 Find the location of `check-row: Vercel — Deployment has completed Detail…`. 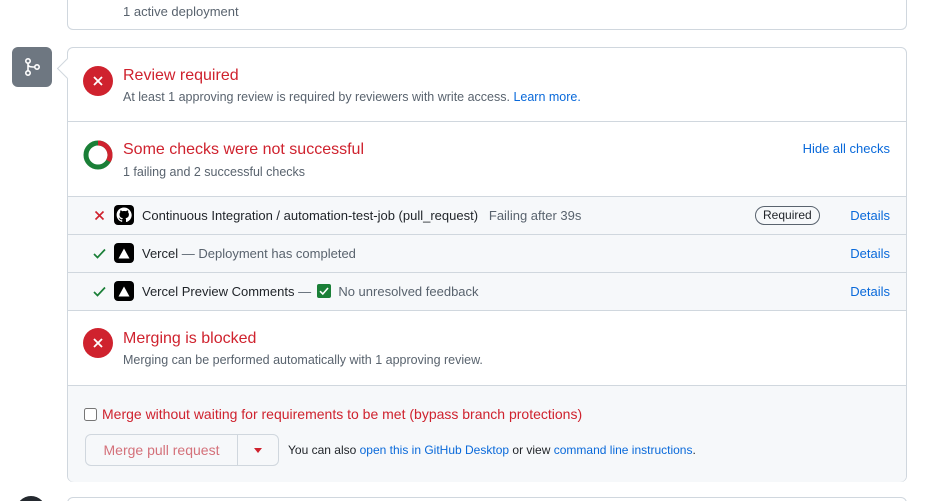

check-row: Vercel — Deployment has completed Detail… is located at coordinates (487, 254).